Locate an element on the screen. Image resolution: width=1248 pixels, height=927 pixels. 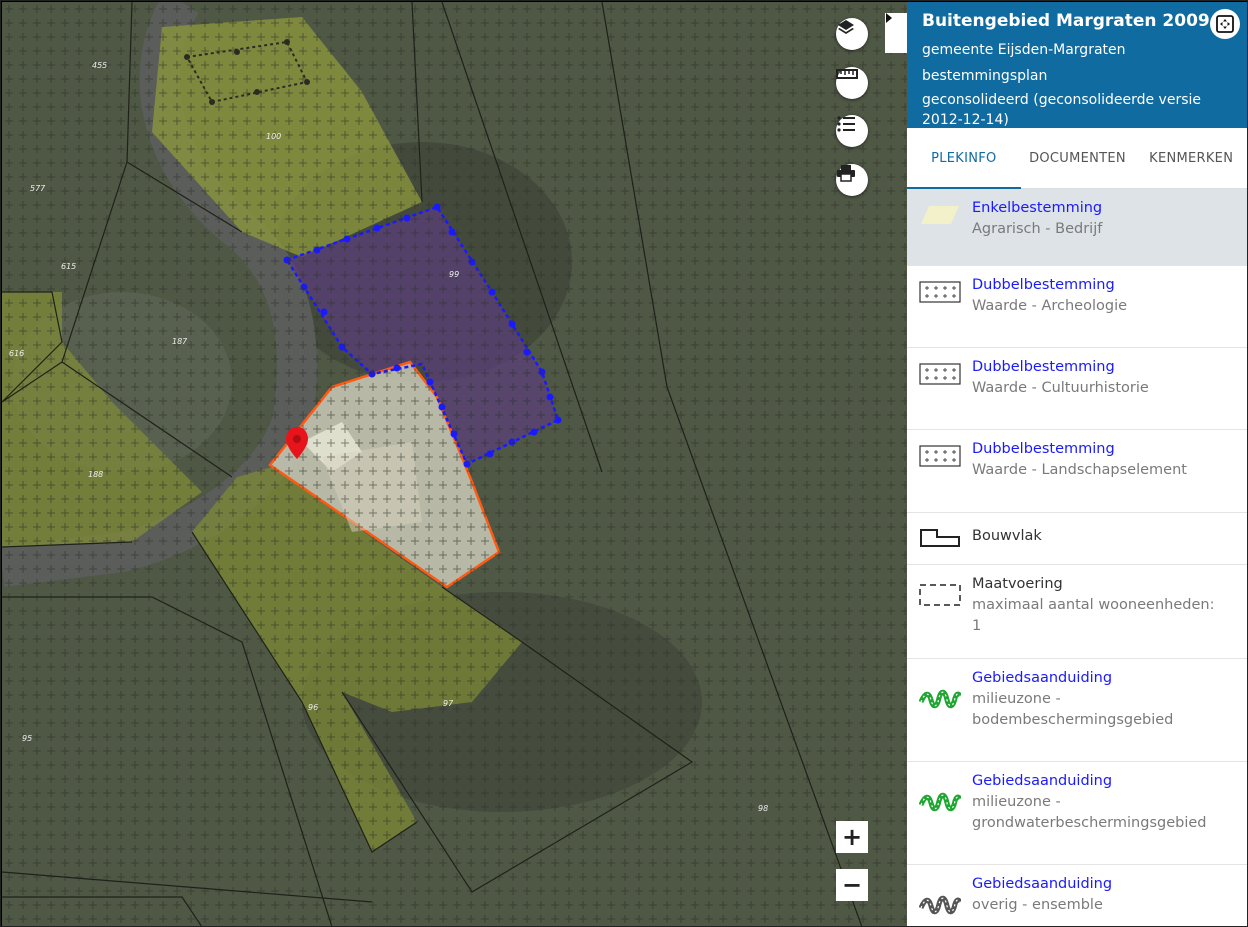
bouwvlak-outline-icon is located at coordinates (940, 538).